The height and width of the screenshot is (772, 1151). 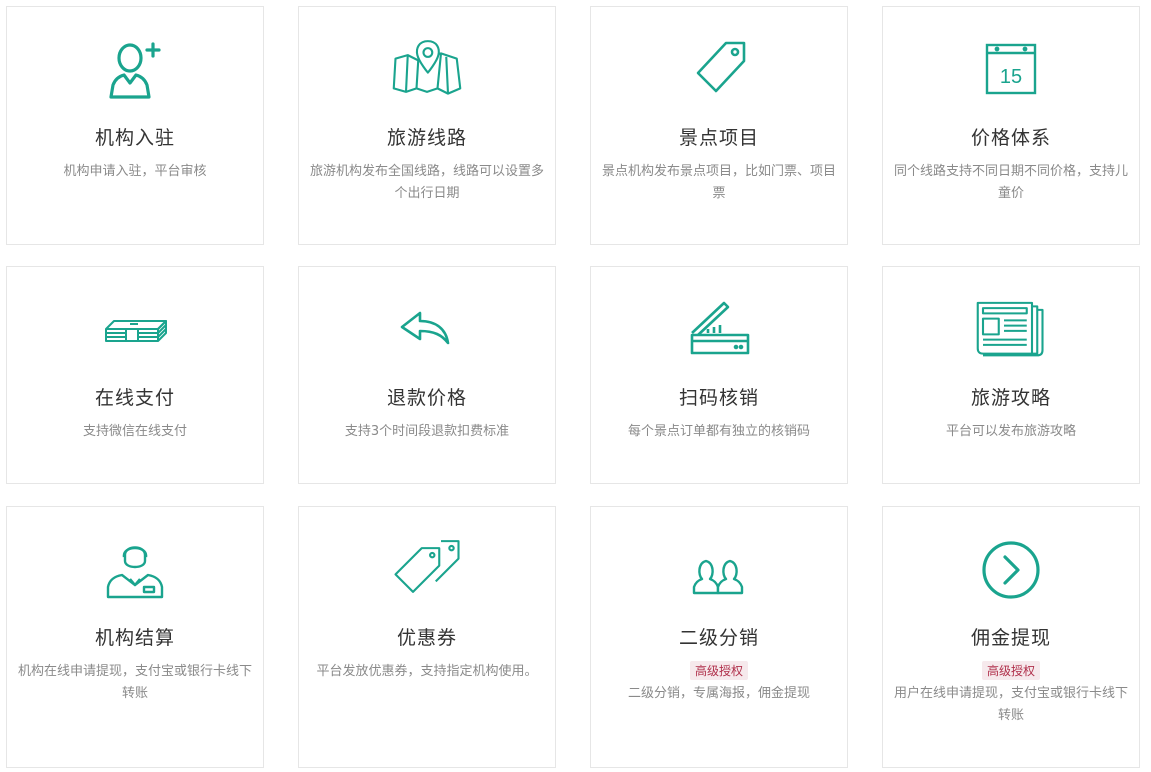 I want to click on scanner-icon, so click(x=719, y=330).